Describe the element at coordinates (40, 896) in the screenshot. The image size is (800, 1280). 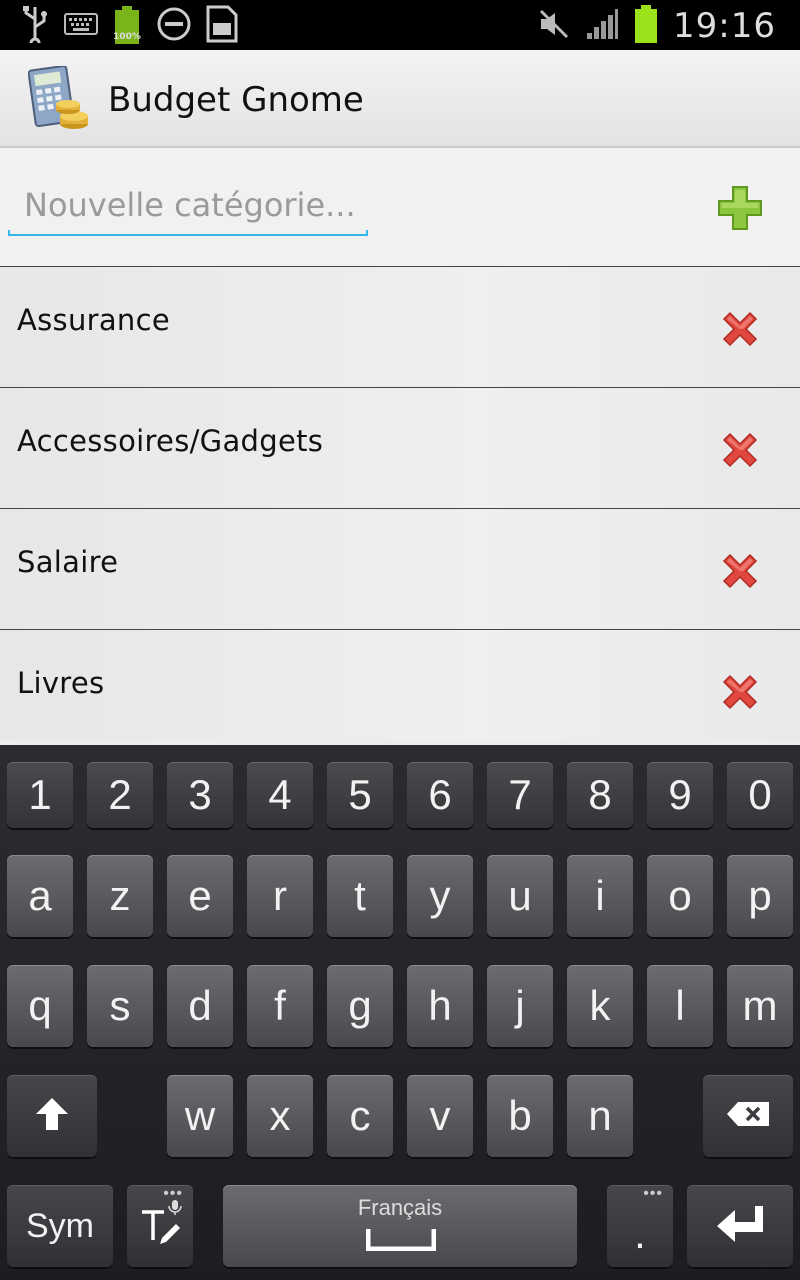
I see `key-a: a` at that location.